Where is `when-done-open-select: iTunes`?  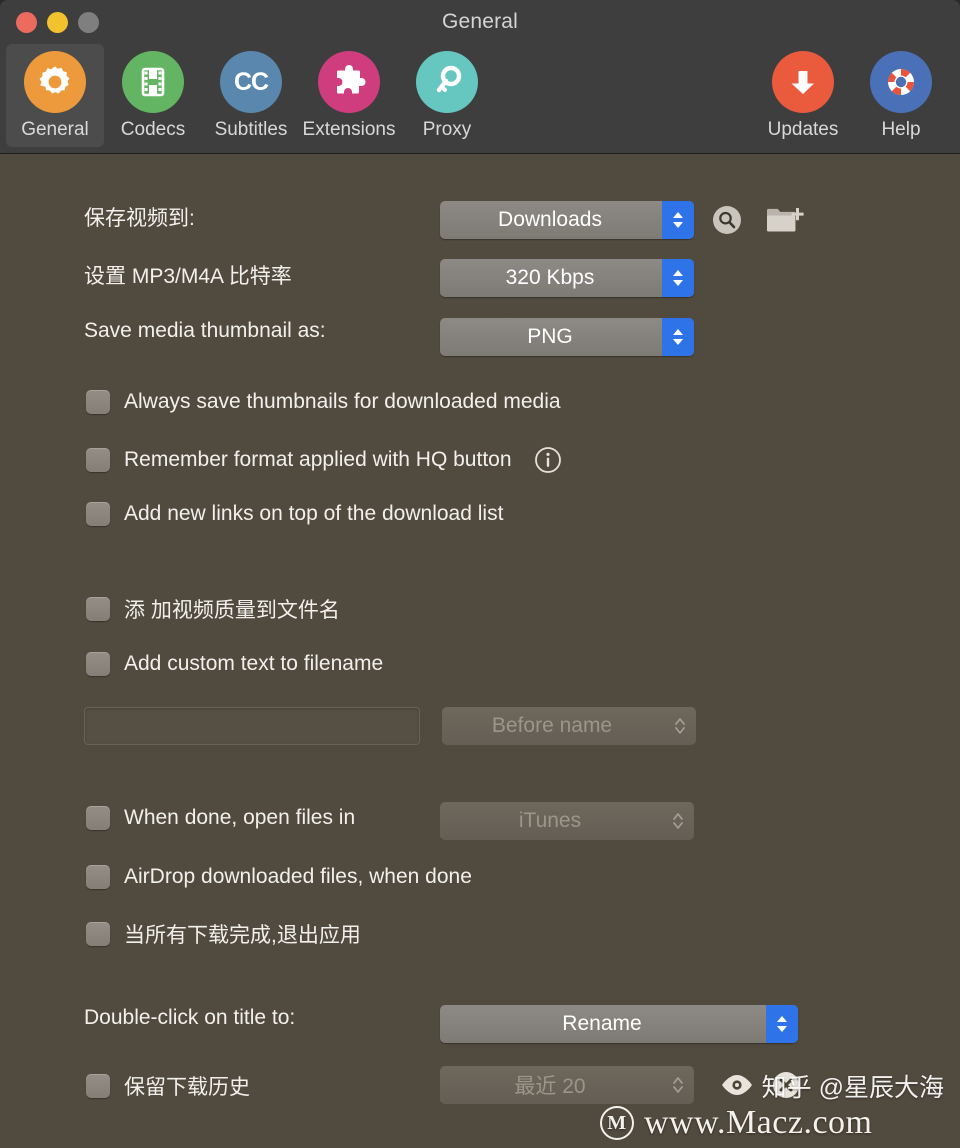 when-done-open-select: iTunes is located at coordinates (567, 821).